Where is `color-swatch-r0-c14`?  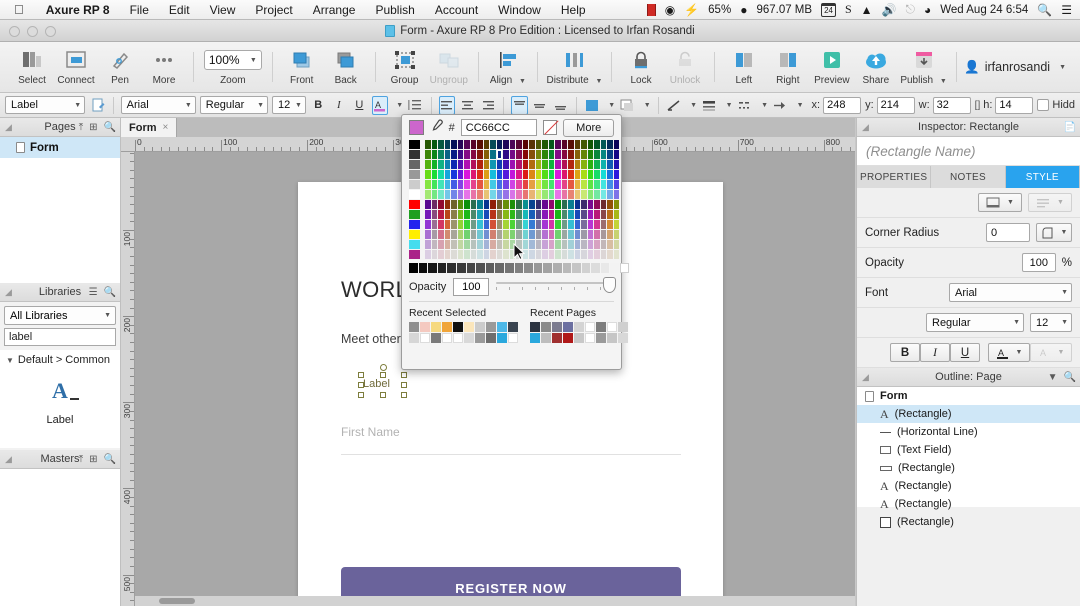
color-swatch-r0-c14 is located at coordinates (519, 144).